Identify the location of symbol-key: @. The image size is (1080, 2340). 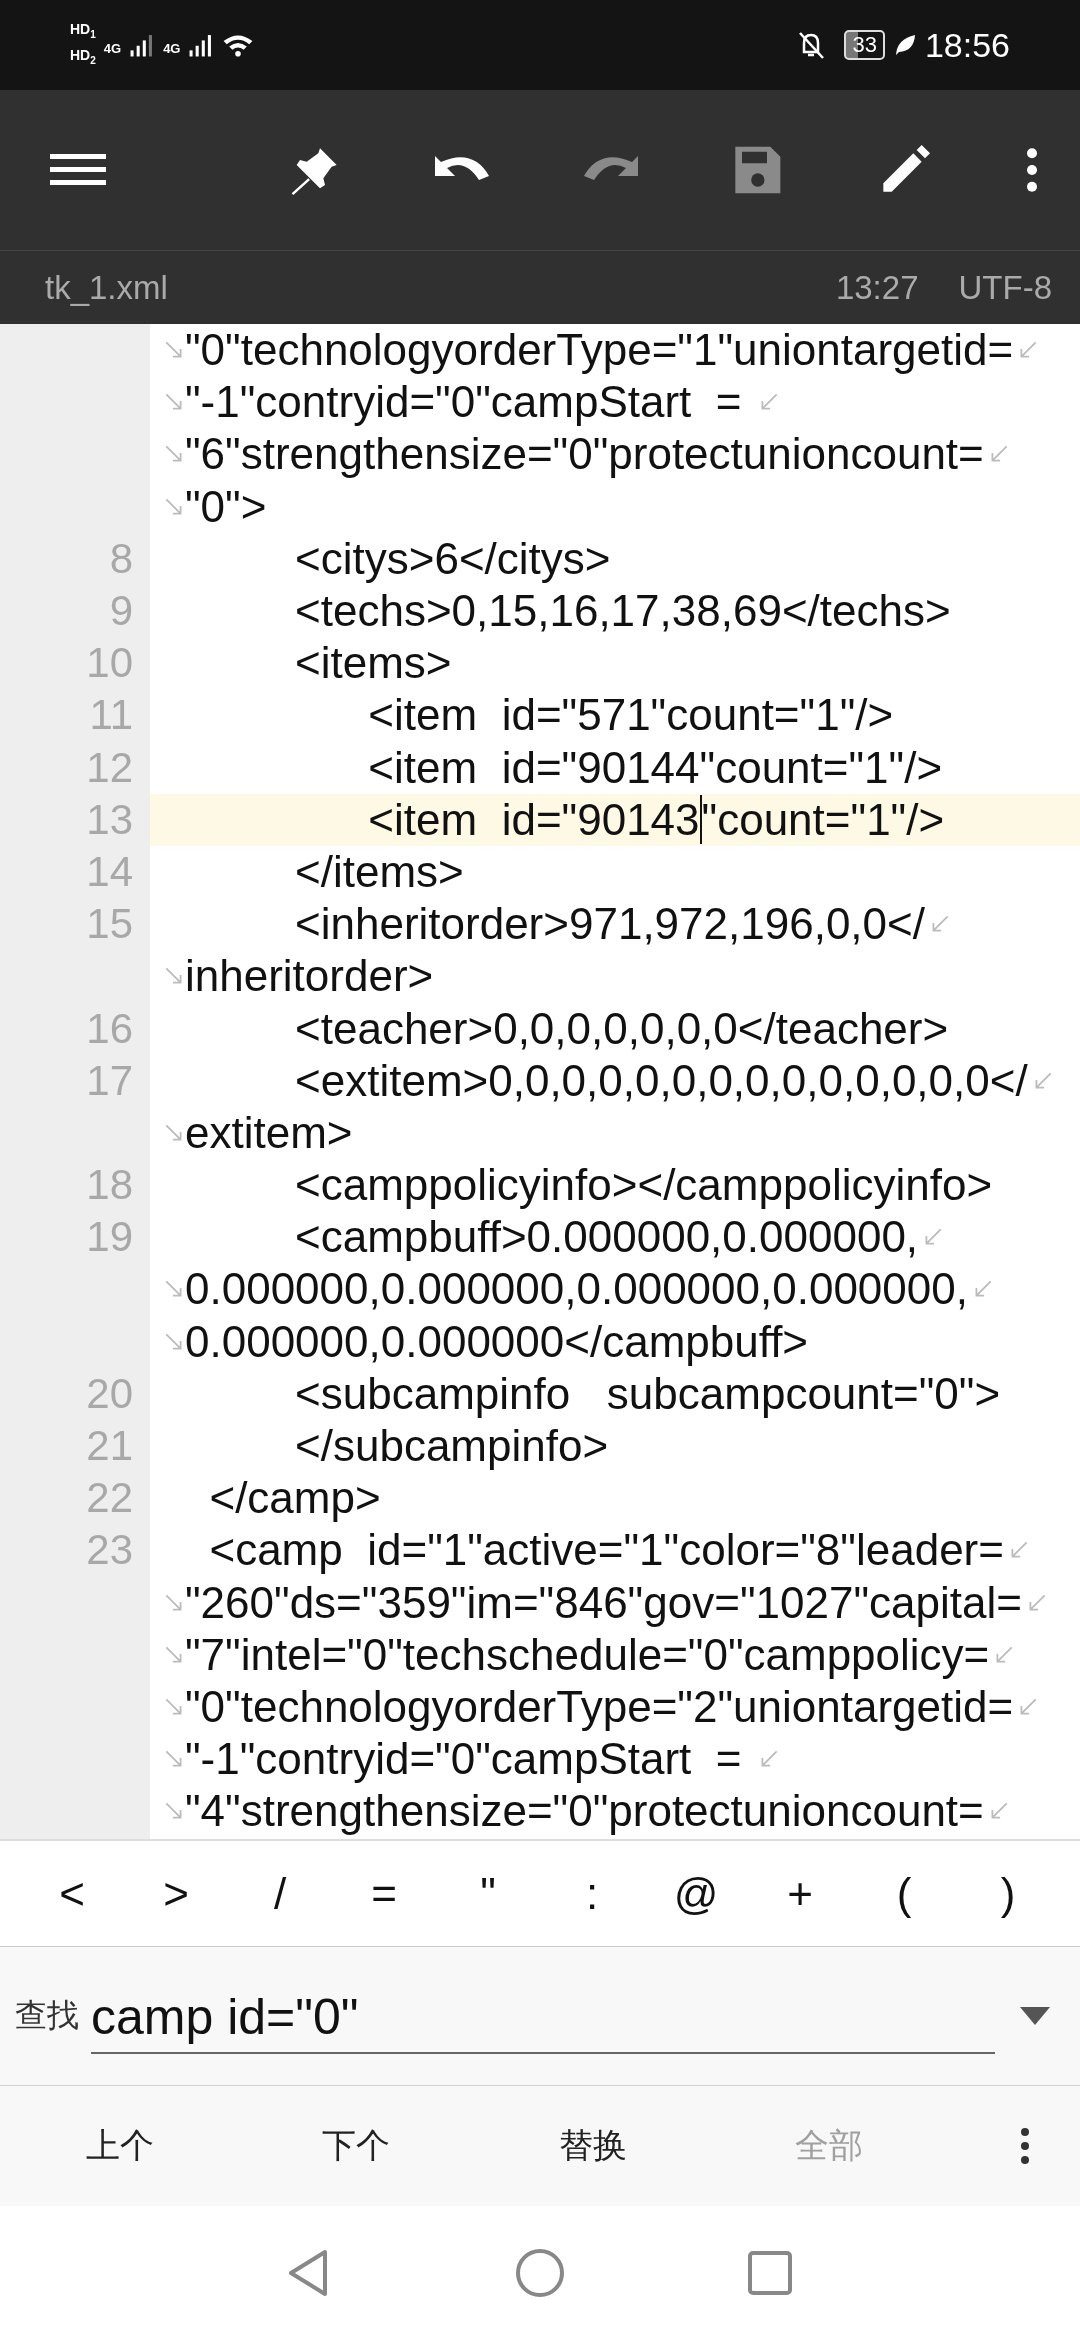
(696, 1893).